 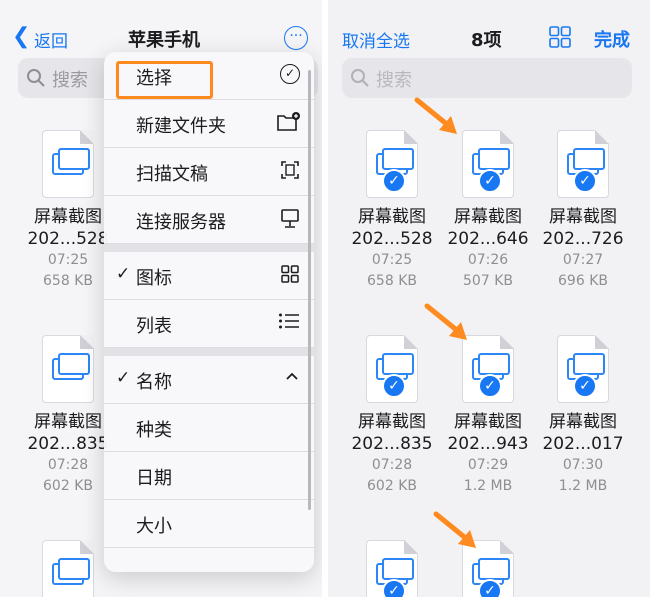 What do you see at coordinates (209, 172) in the screenshot?
I see `menu-item-scan: 扫描文稿` at bounding box center [209, 172].